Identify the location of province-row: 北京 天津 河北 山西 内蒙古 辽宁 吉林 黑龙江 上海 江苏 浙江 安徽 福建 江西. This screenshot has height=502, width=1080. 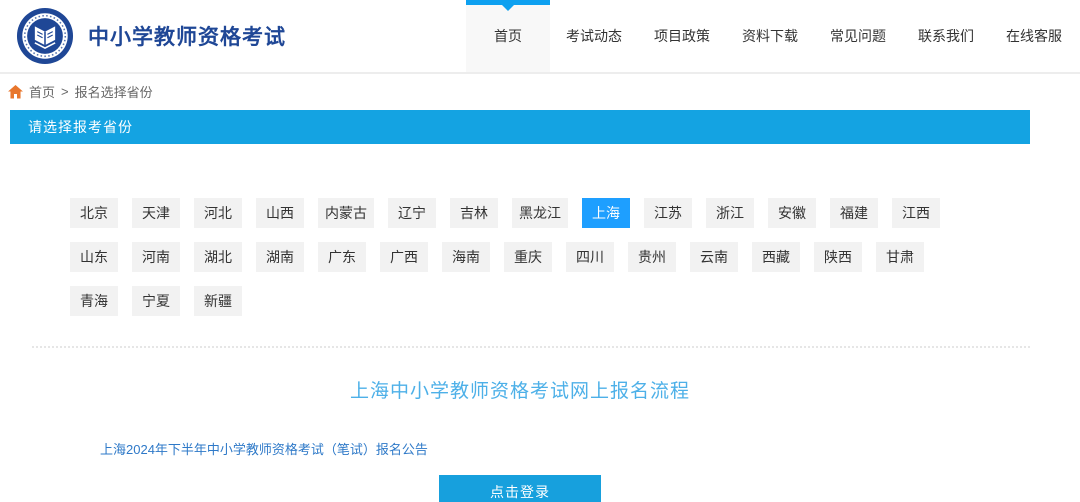
(550, 213).